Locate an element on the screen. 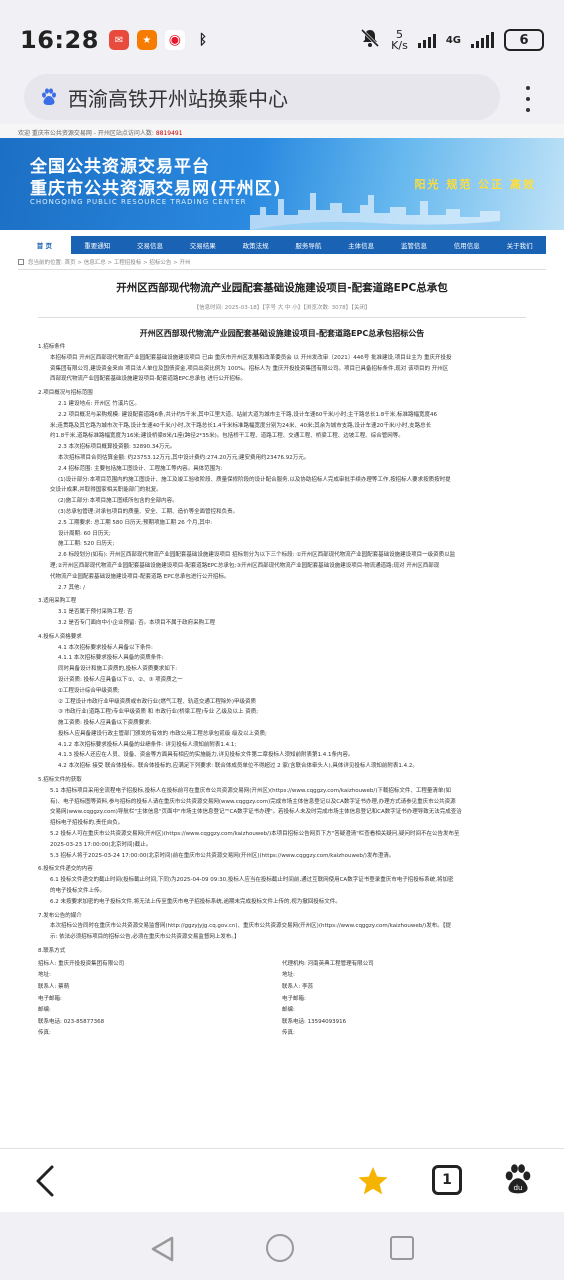  article-paragraph: ② 工程设计市政行业甲级资质或市政行业(燃气工程、轨道交通工程除外)甲级资质 is located at coordinates (157, 701).